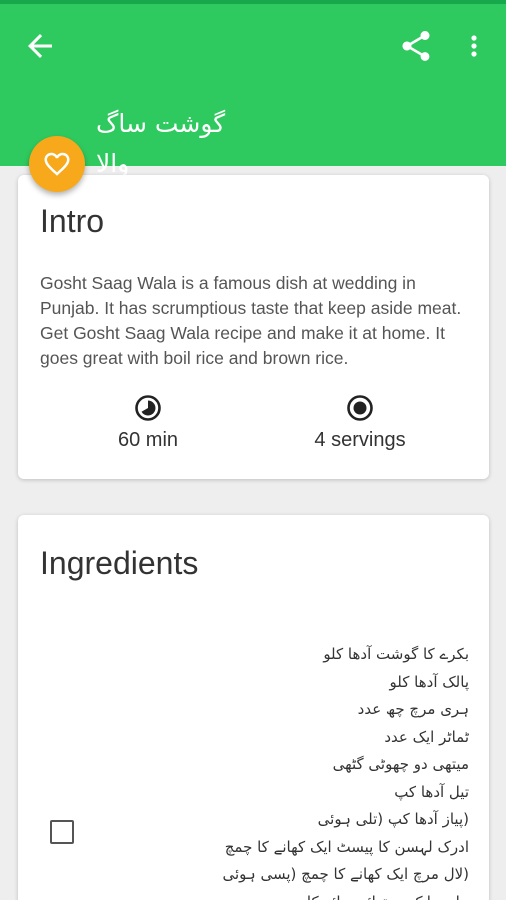 The height and width of the screenshot is (900, 506). I want to click on more-options-button, so click(474, 46).